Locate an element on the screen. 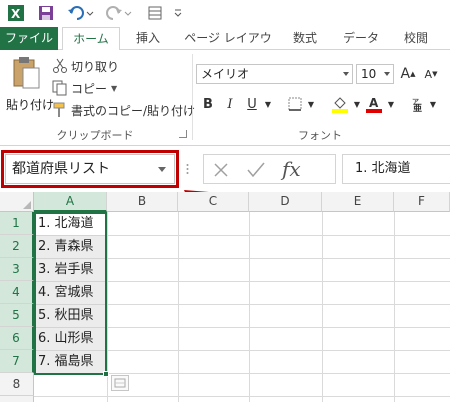 This screenshot has height=402, width=450. copy-dropdown-icon: ▼ is located at coordinates (114, 88).